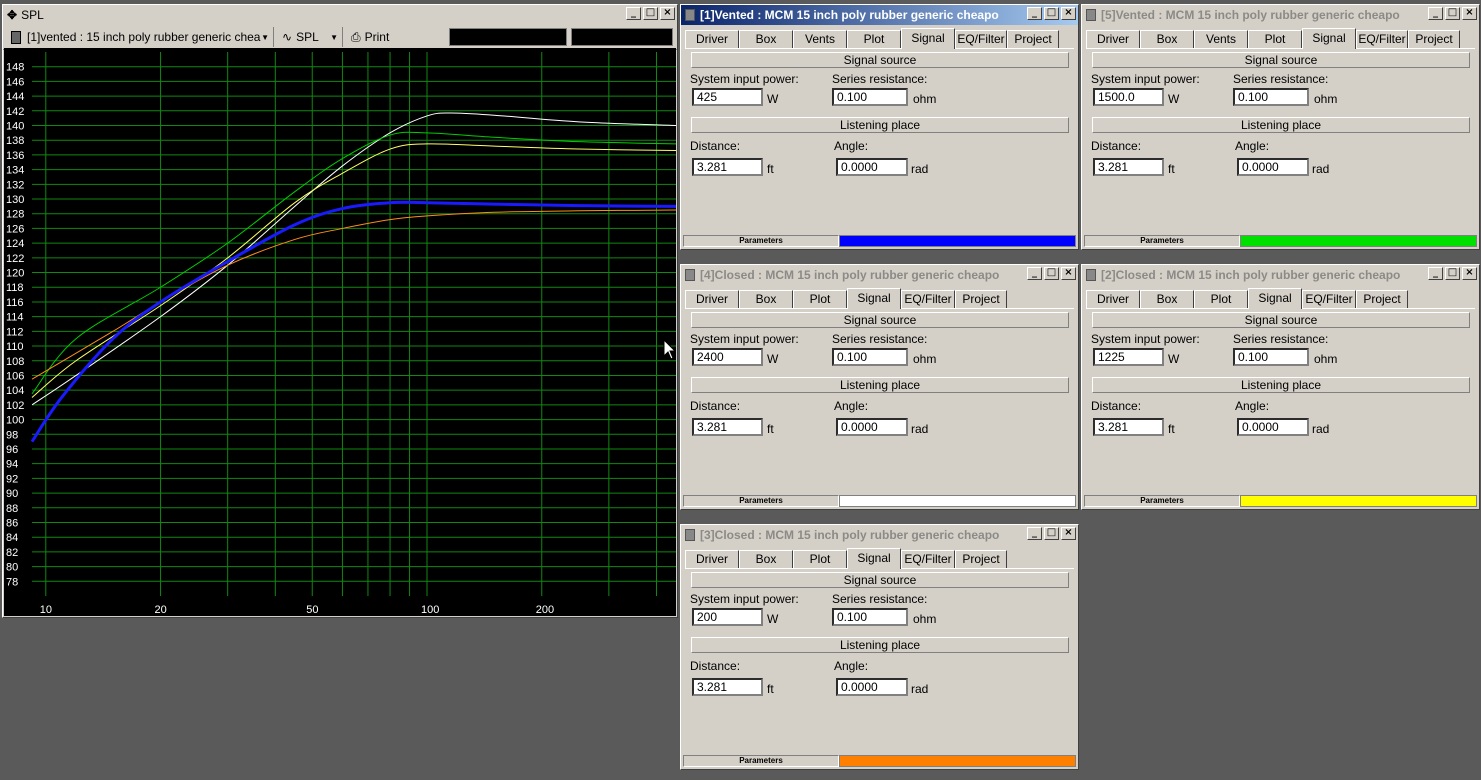 This screenshot has width=1481, height=780. I want to click on print-button: ⎙ Print, so click(396, 37).